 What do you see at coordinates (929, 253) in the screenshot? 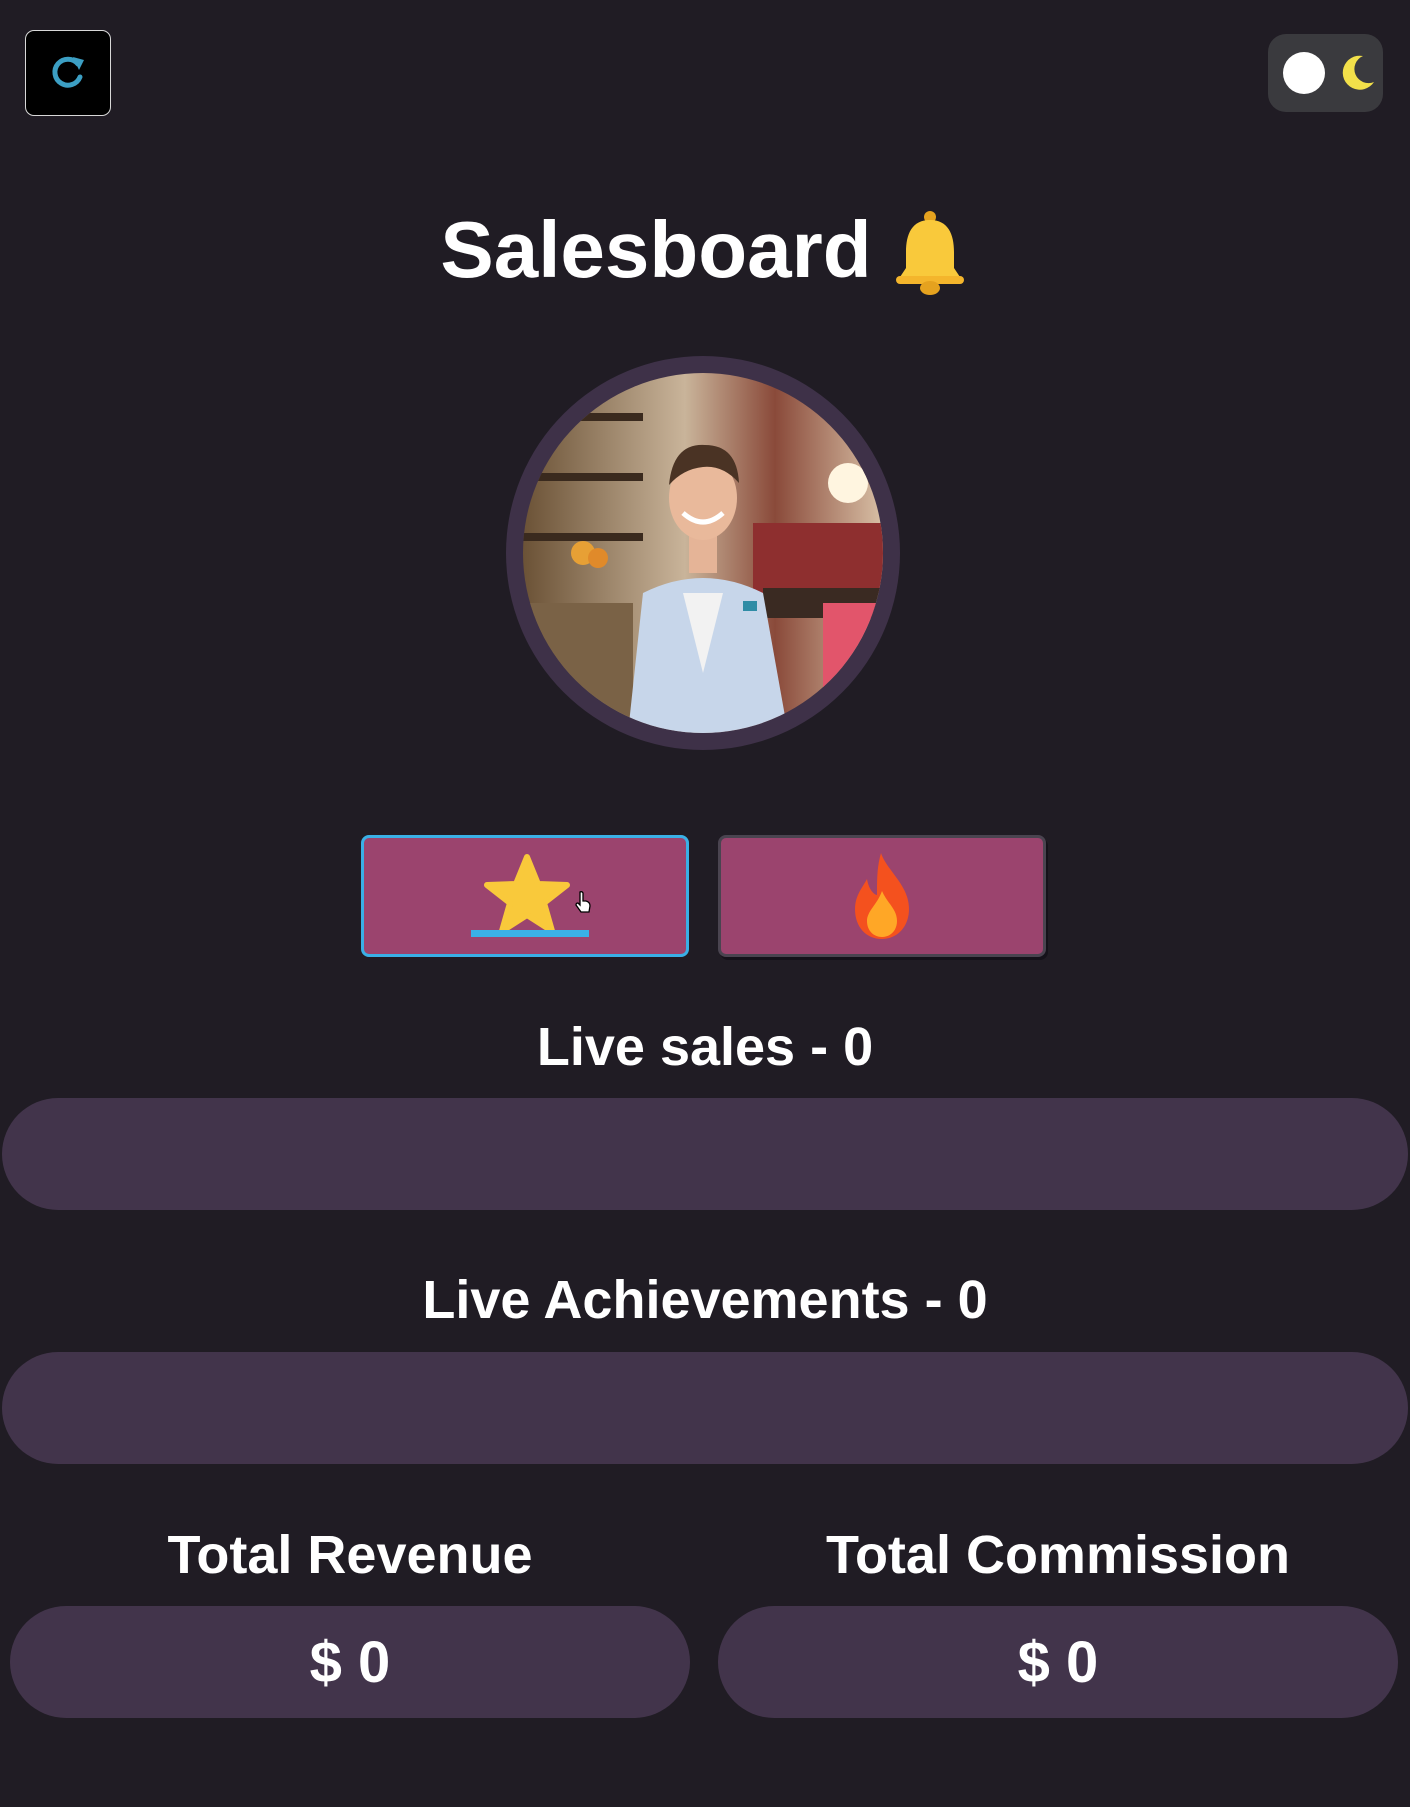
I see `bell-icon` at bounding box center [929, 253].